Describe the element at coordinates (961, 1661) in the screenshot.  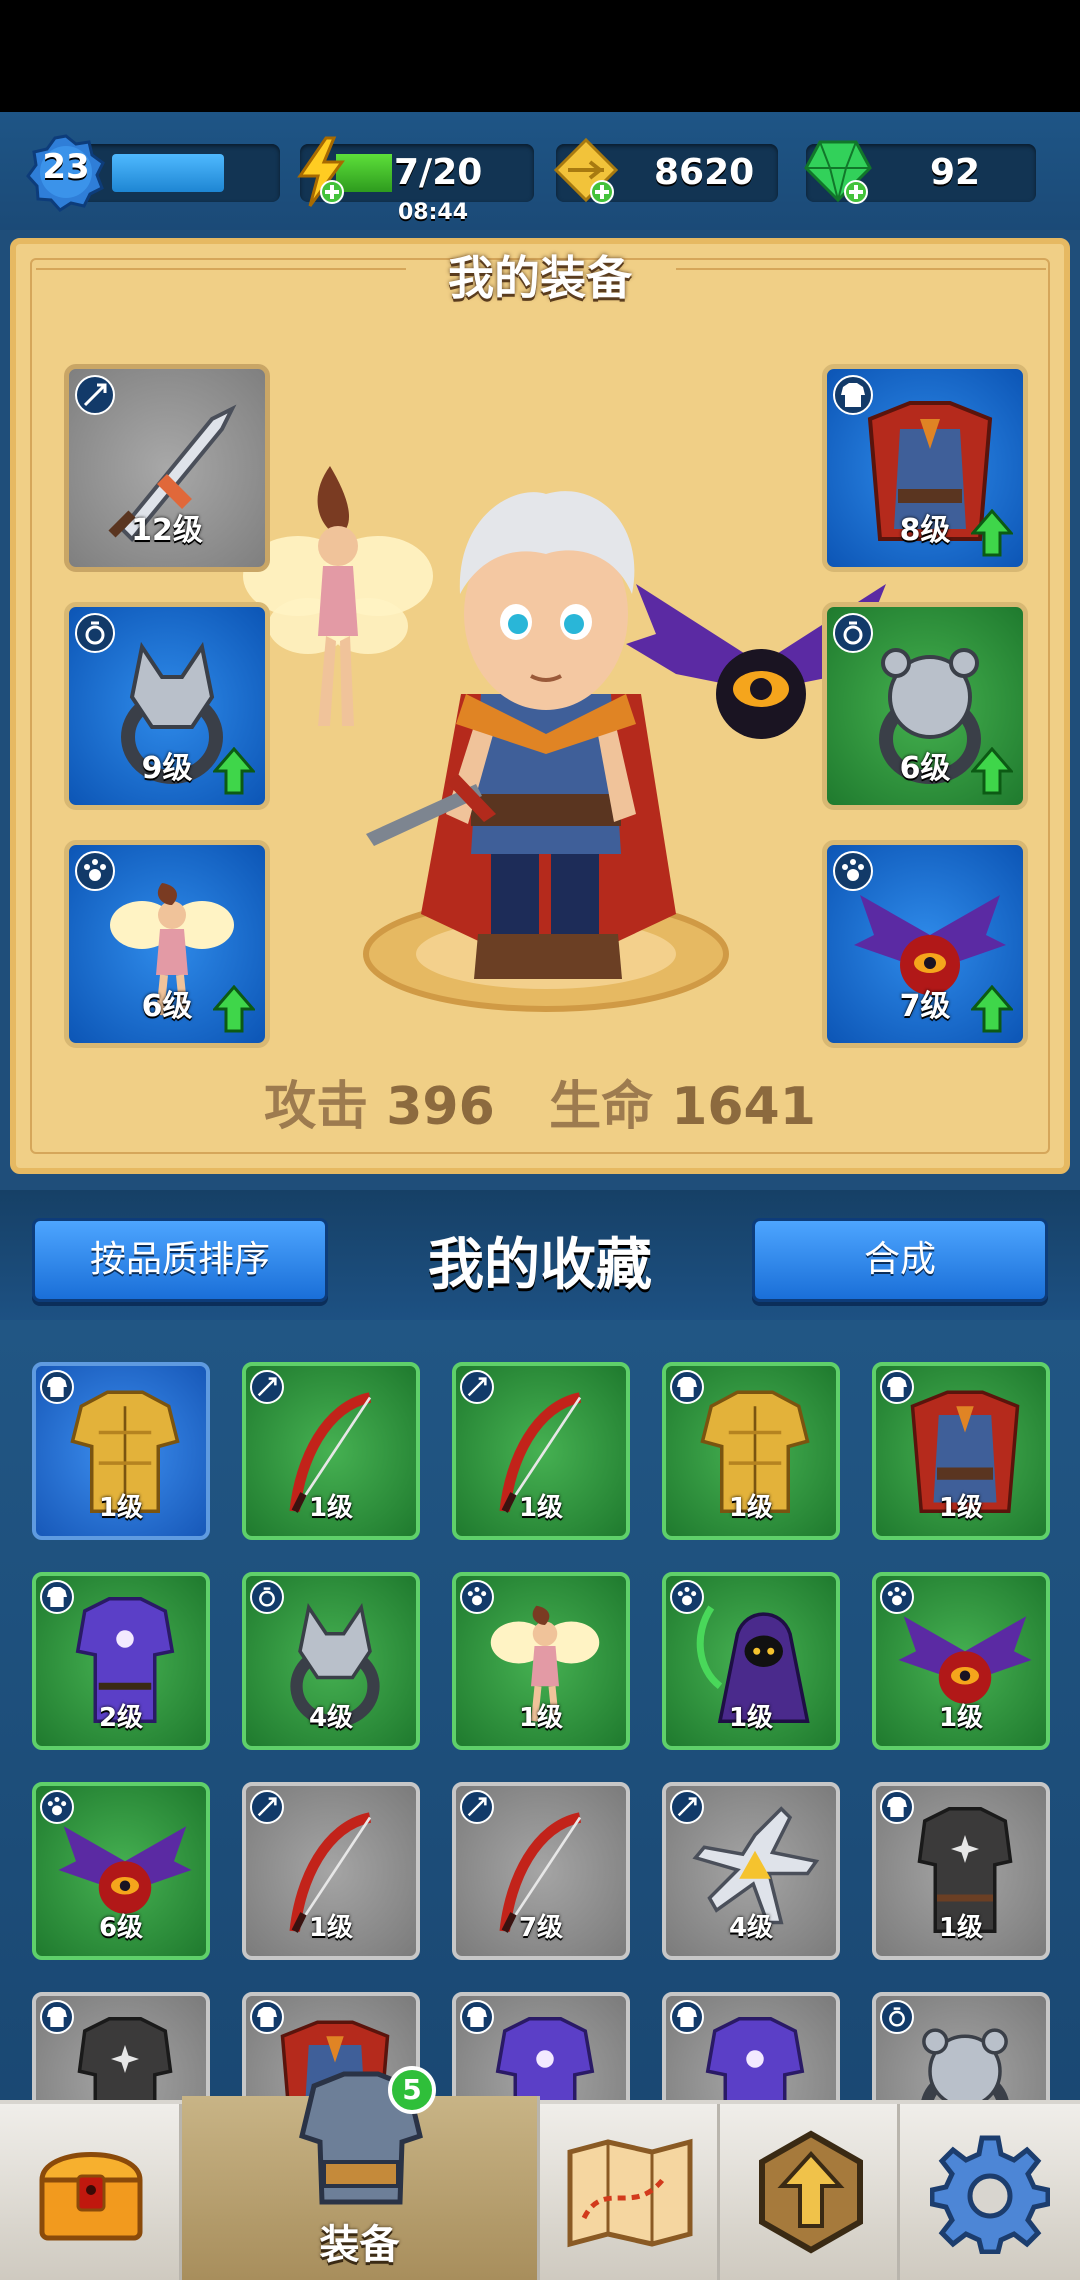
I see `collection-item-bat: 1级` at that location.